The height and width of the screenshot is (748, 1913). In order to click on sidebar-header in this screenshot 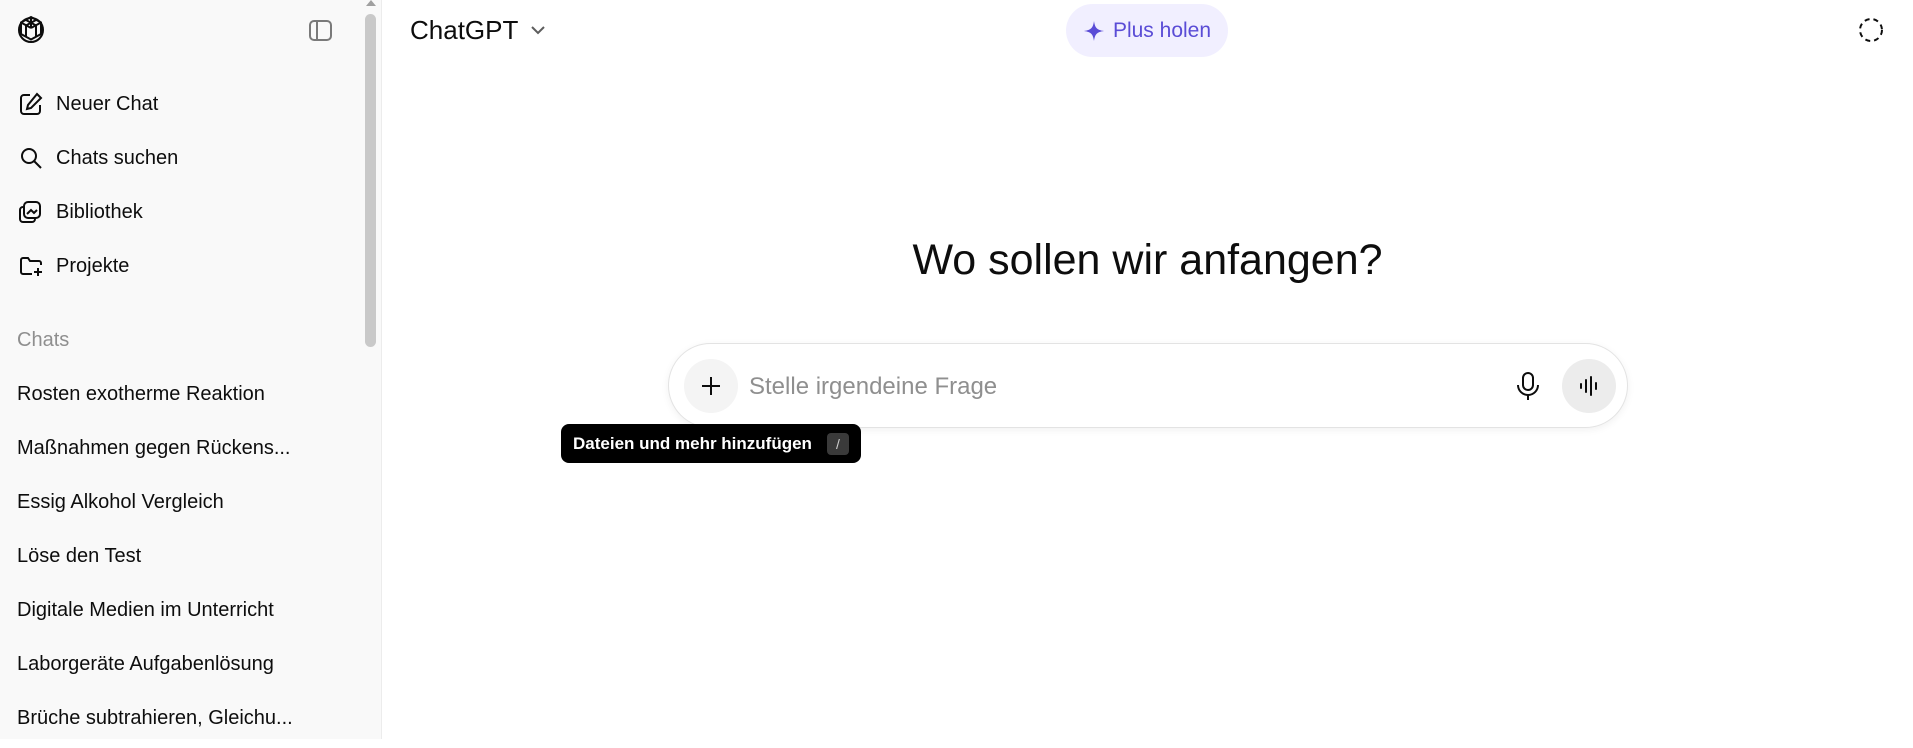, I will do `click(180, 30)`.